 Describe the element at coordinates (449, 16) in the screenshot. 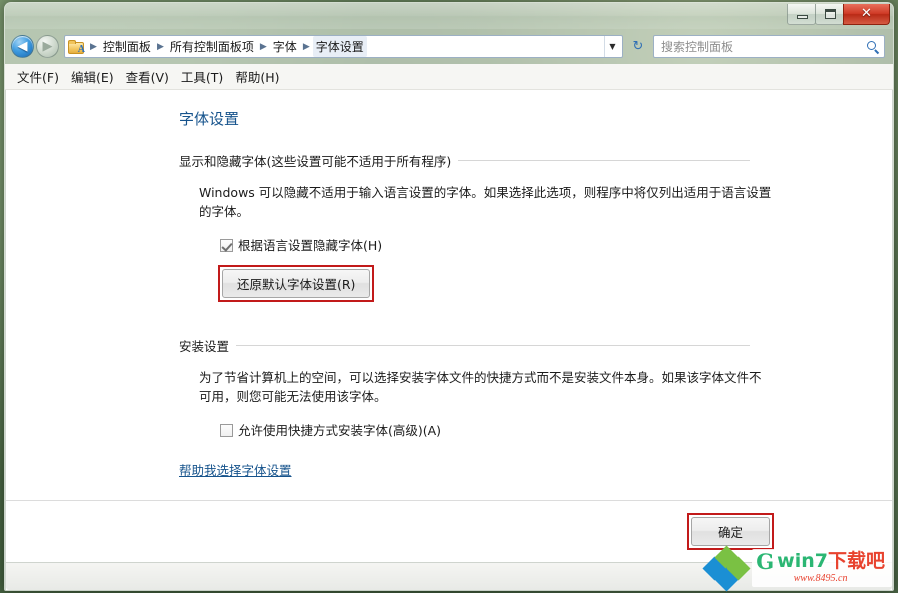

I see `window-titlebar: ✕` at that location.